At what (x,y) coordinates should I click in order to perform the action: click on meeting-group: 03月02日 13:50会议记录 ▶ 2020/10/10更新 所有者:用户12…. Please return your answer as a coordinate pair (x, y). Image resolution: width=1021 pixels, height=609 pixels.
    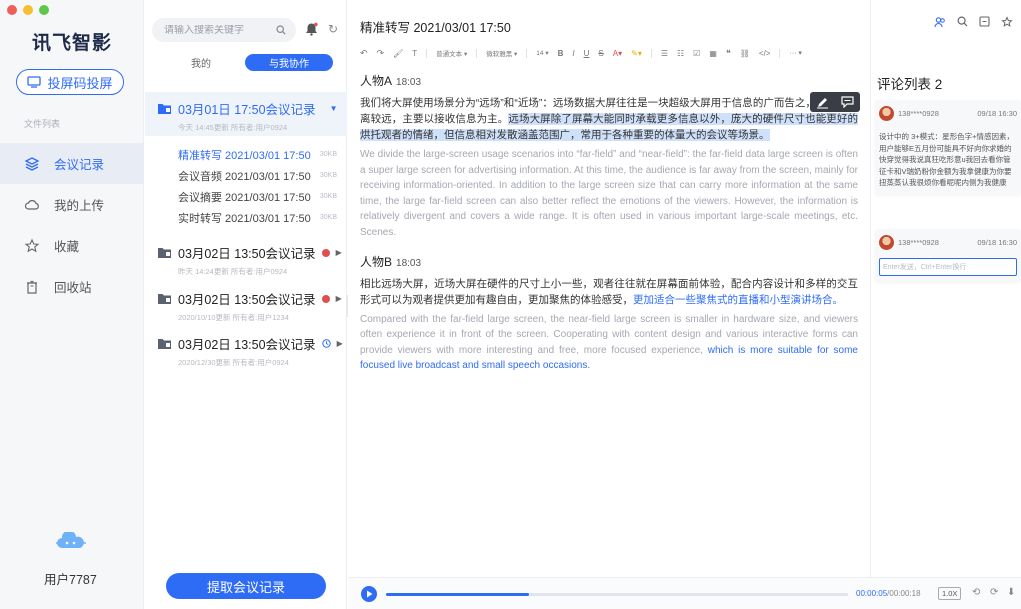
    Looking at the image, I should click on (246, 306).